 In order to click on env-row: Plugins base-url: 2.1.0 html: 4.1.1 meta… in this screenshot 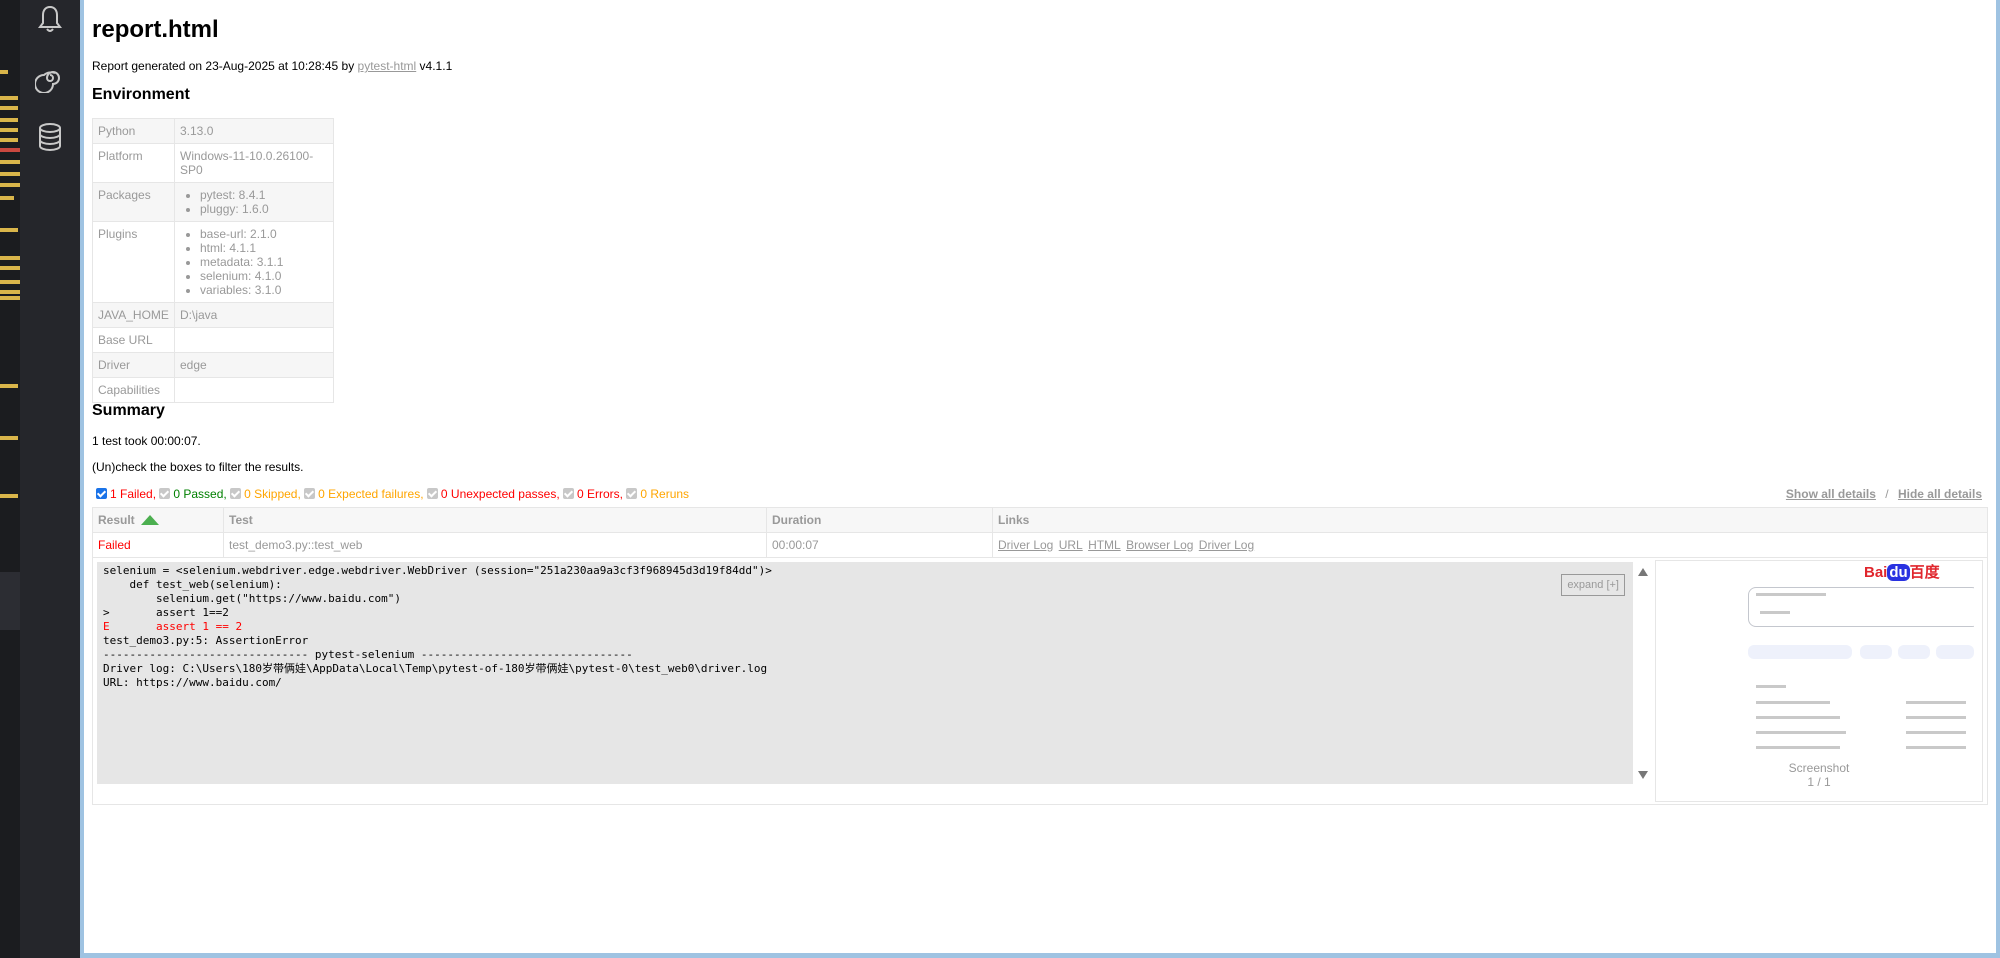, I will do `click(213, 262)`.